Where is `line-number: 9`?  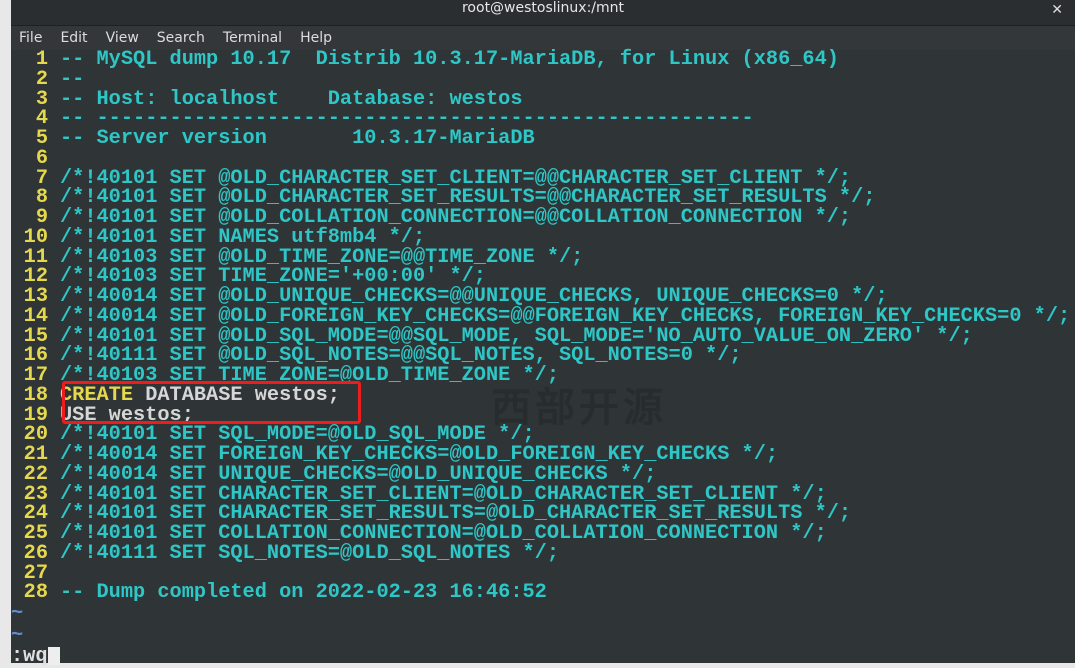
line-number: 9 is located at coordinates (41, 217).